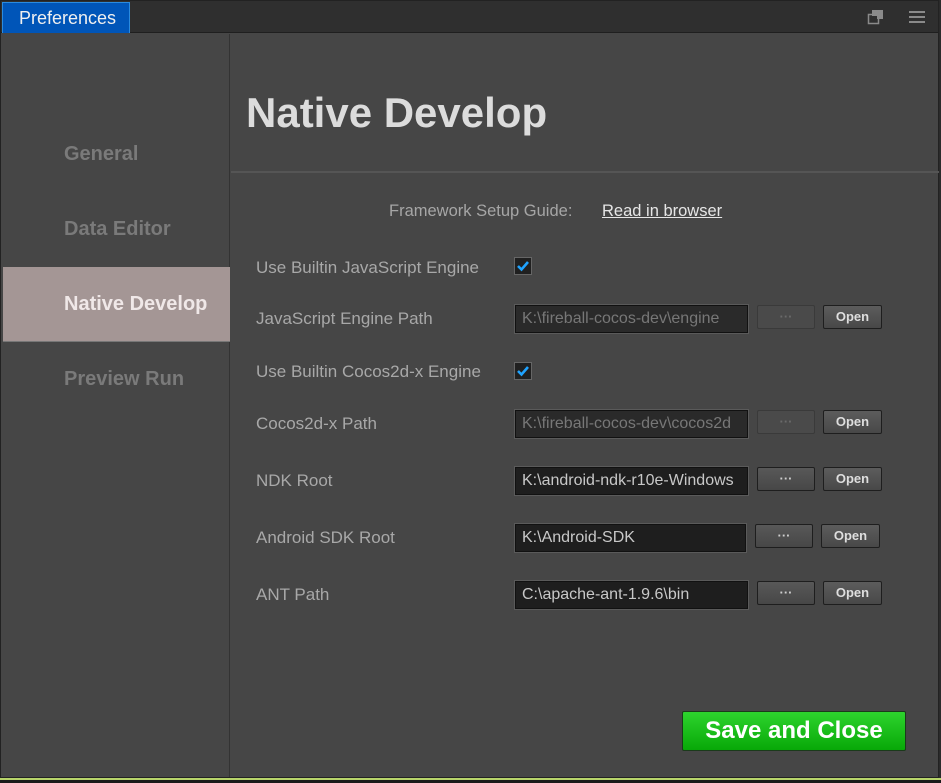 This screenshot has width=941, height=783. What do you see at coordinates (316, 423) in the screenshot?
I see `cocos2dx-path-label: Cocos2d-x Path` at bounding box center [316, 423].